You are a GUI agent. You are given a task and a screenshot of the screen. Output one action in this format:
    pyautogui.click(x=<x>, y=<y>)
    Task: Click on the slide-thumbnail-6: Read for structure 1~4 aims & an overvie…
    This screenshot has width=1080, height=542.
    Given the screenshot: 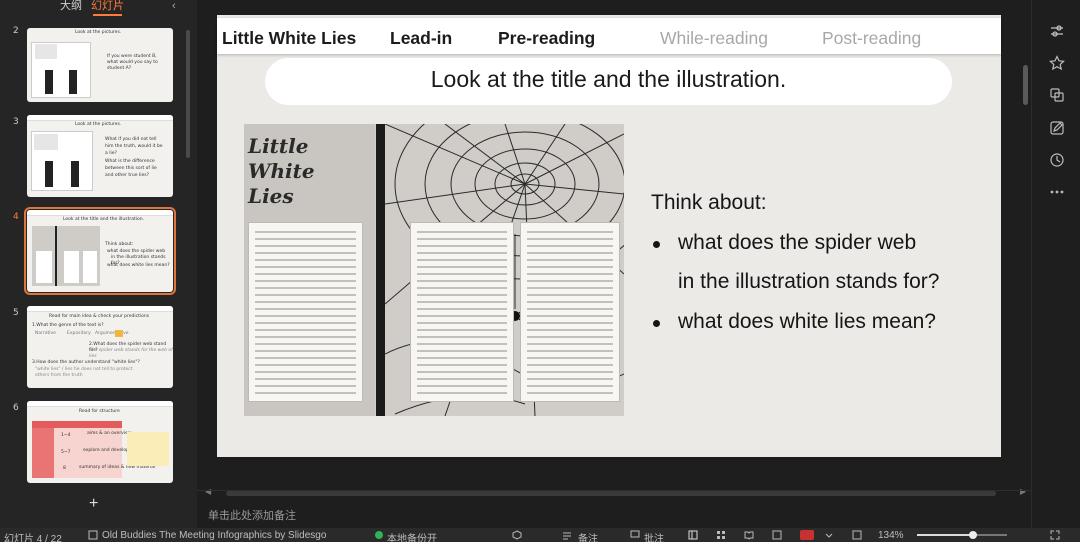 What is the action you would take?
    pyautogui.click(x=100, y=442)
    